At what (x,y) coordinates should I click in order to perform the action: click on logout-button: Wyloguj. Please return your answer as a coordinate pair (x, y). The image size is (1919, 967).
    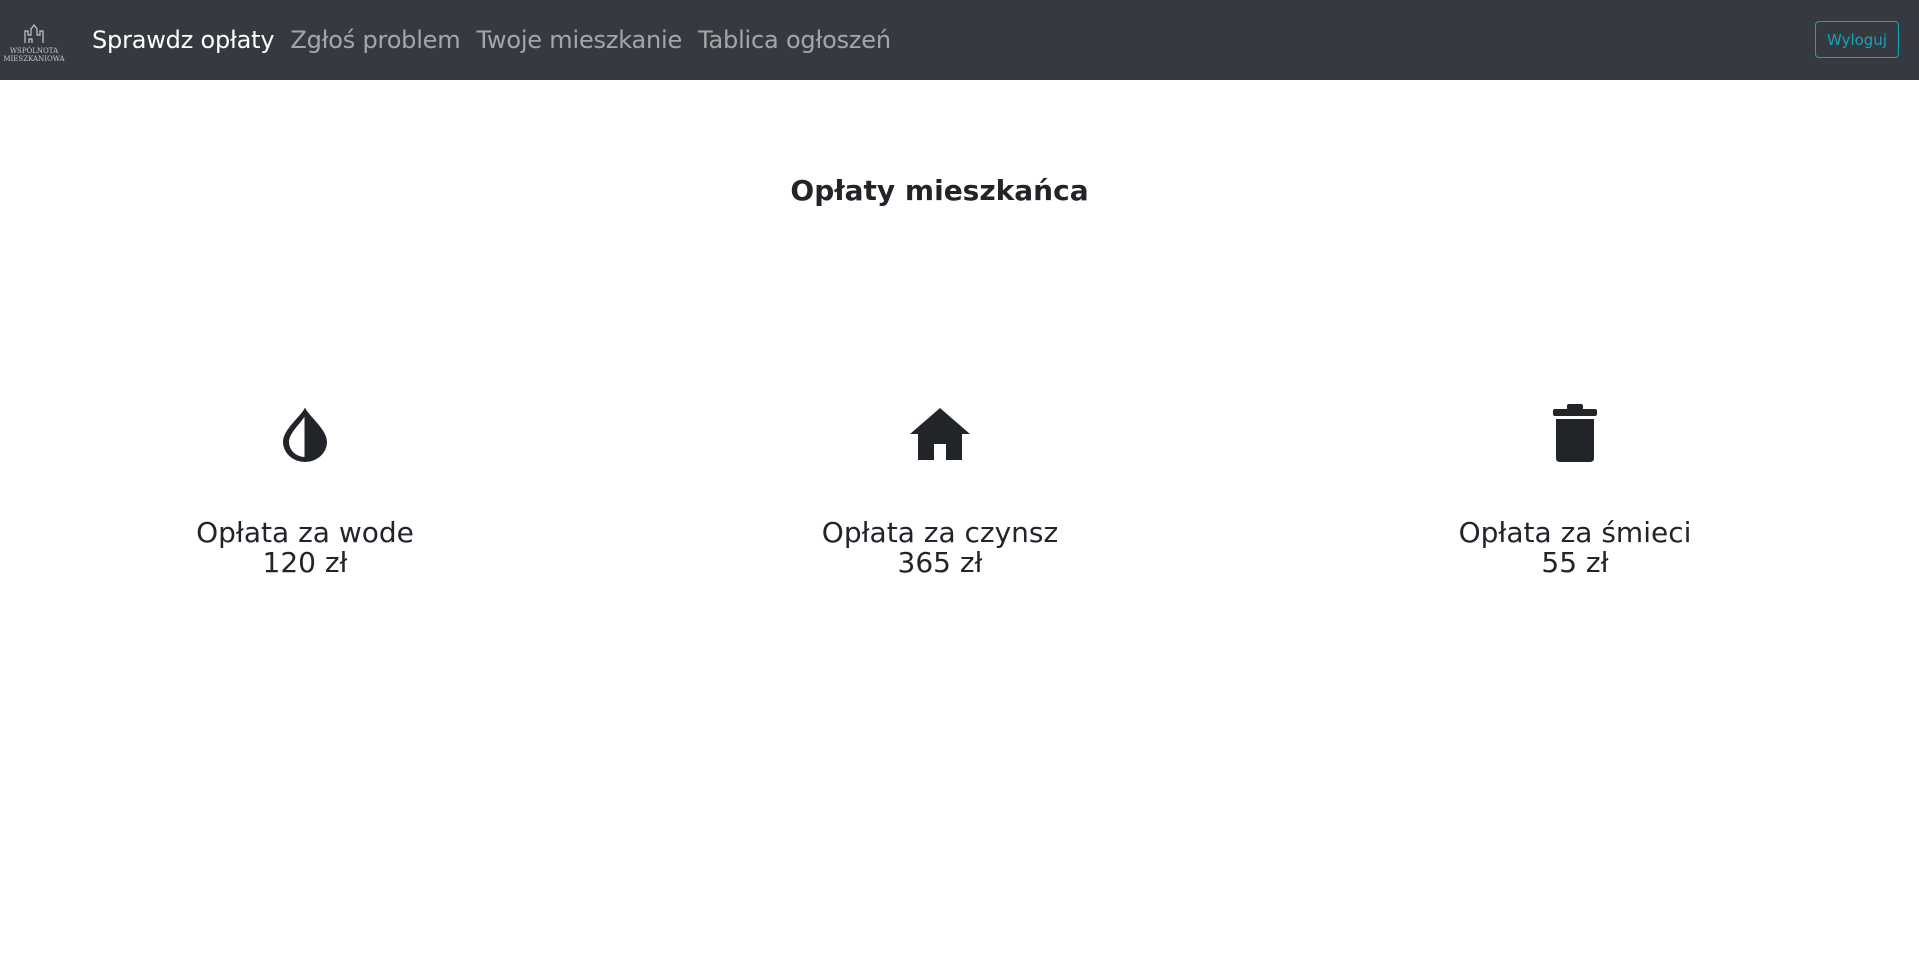
    Looking at the image, I should click on (1857, 39).